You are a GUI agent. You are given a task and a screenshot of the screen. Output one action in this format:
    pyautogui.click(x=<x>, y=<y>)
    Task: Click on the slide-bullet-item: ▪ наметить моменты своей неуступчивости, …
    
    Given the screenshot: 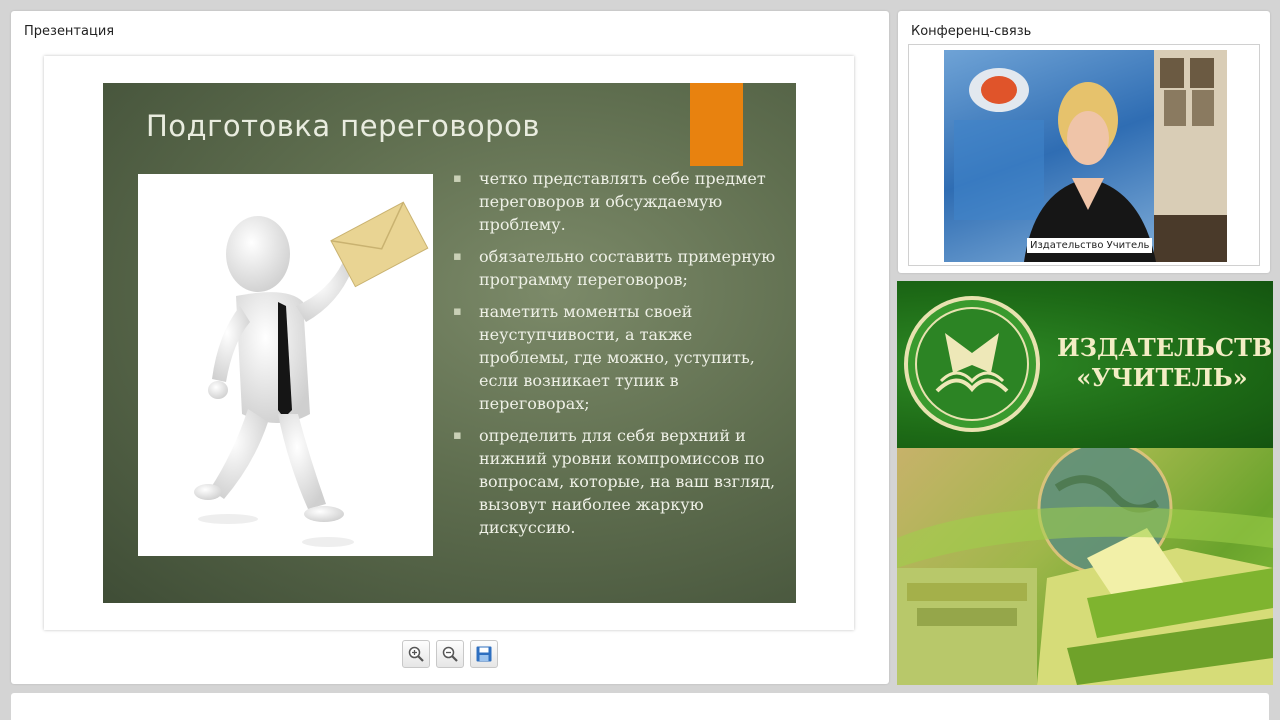 What is the action you would take?
    pyautogui.click(x=604, y=357)
    